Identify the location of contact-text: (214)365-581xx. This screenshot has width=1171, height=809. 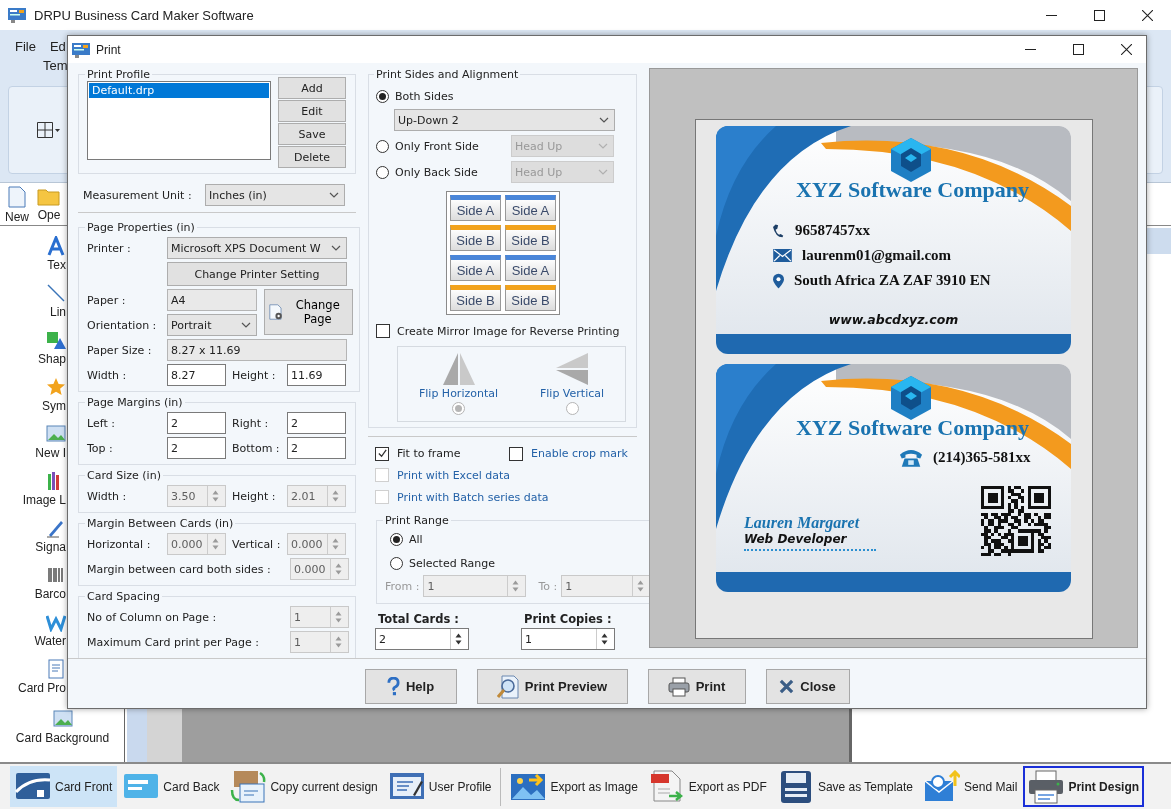
(982, 457).